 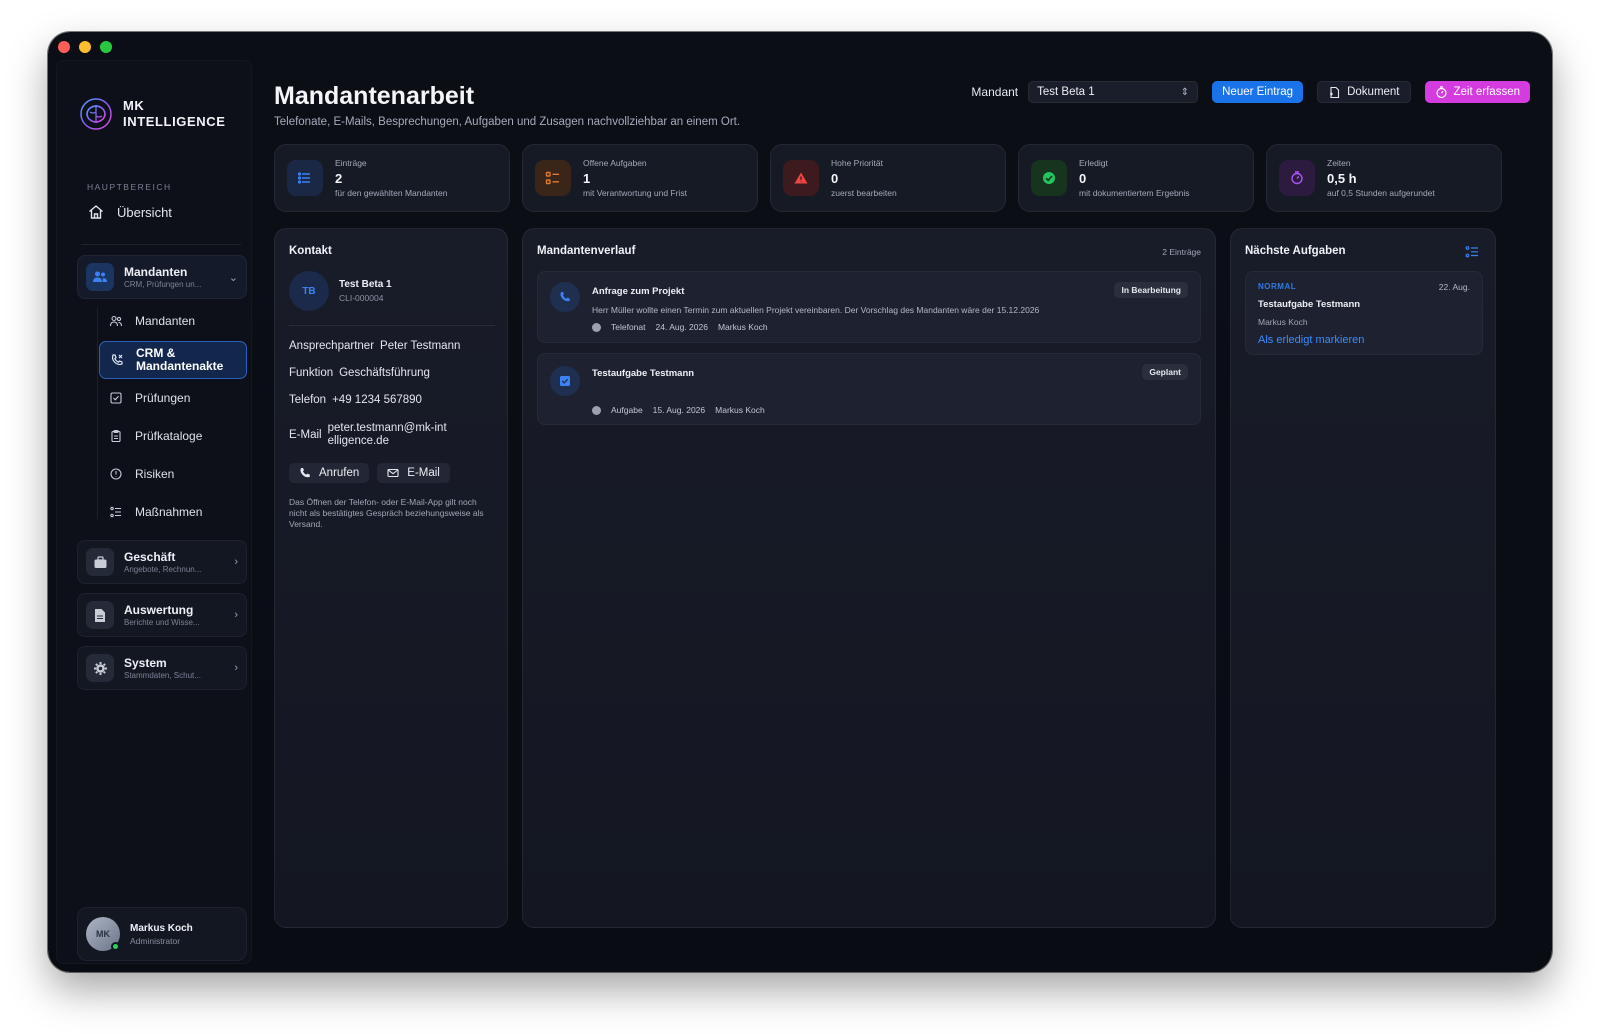 What do you see at coordinates (155, 940) in the screenshot?
I see `user-role: Administrator` at bounding box center [155, 940].